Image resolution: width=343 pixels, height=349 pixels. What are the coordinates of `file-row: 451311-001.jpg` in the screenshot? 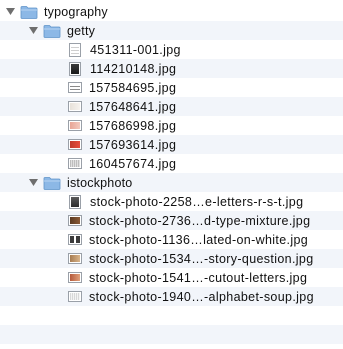 It's located at (171, 49).